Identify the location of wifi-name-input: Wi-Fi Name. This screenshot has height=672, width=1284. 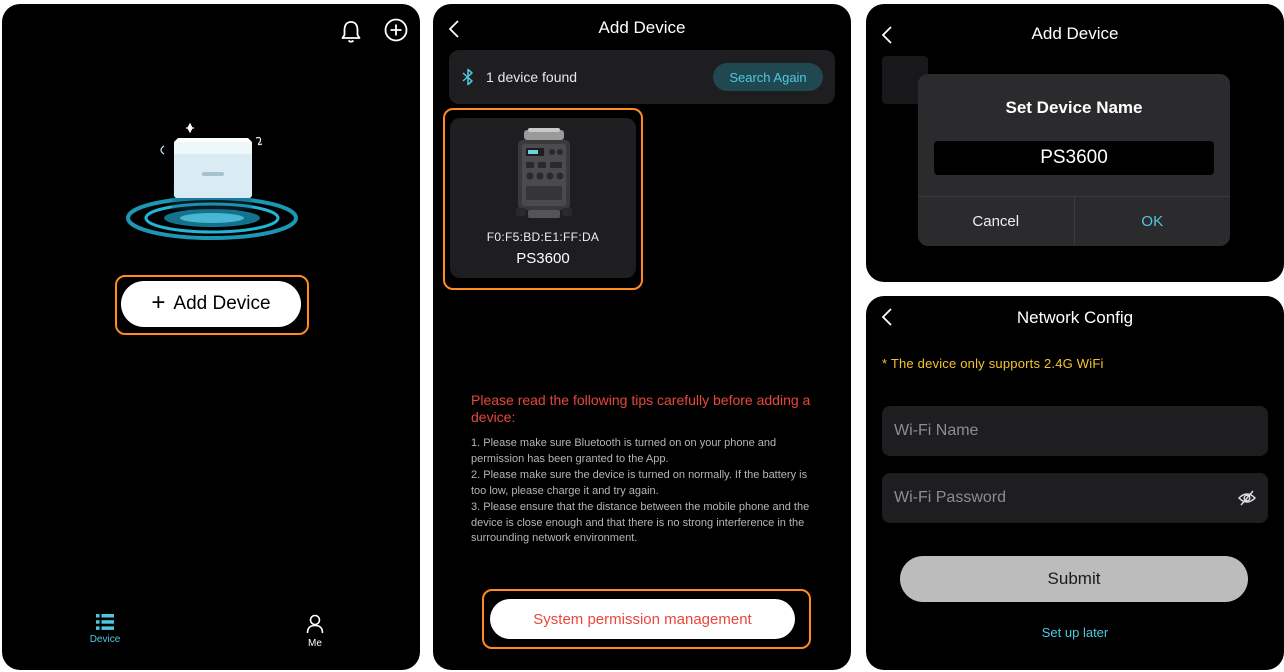
(1075, 431).